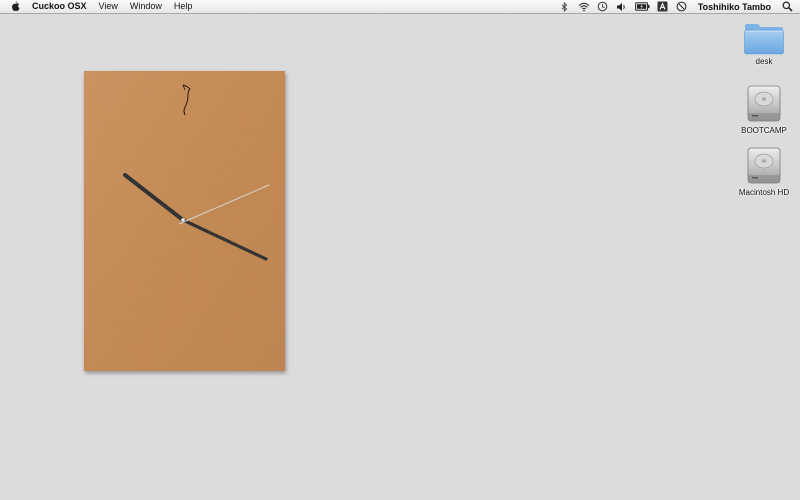 The height and width of the screenshot is (500, 800). I want to click on desktop-icon-label: BOOTCAMP, so click(764, 130).